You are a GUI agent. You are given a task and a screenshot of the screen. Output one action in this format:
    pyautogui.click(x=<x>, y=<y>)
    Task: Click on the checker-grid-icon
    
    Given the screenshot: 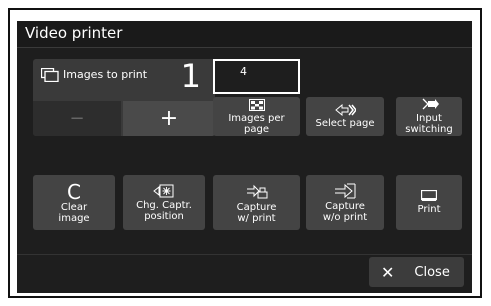 What is the action you would take?
    pyautogui.click(x=256, y=104)
    